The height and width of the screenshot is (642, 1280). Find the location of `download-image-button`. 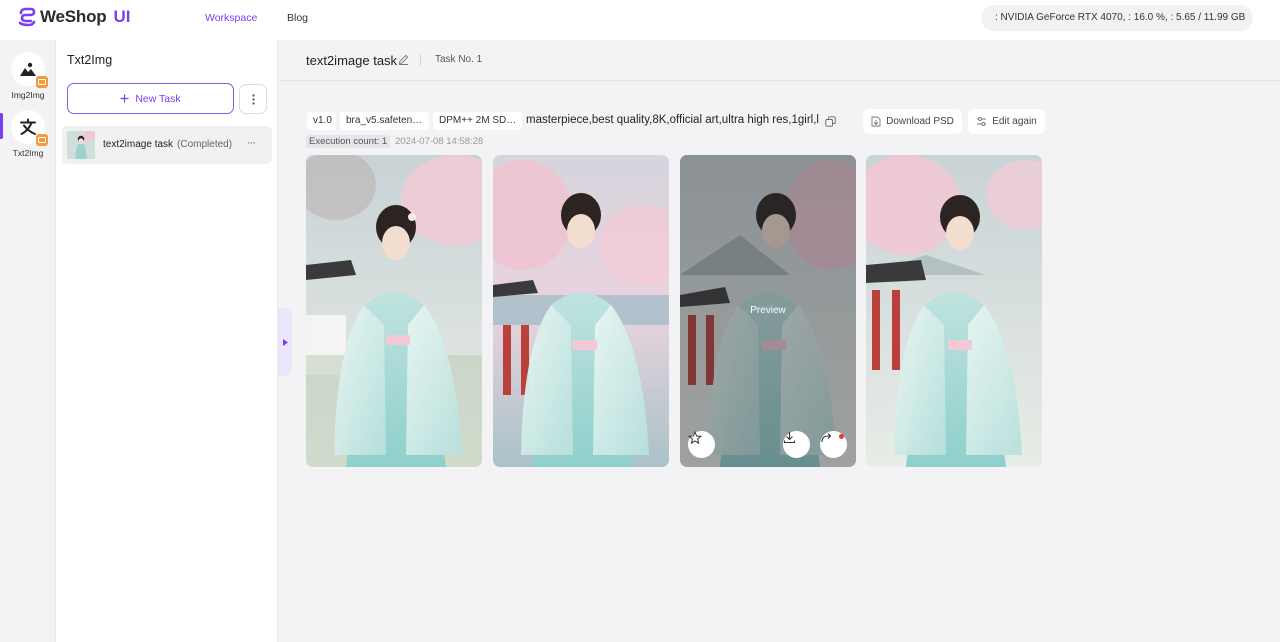

download-image-button is located at coordinates (796, 444).